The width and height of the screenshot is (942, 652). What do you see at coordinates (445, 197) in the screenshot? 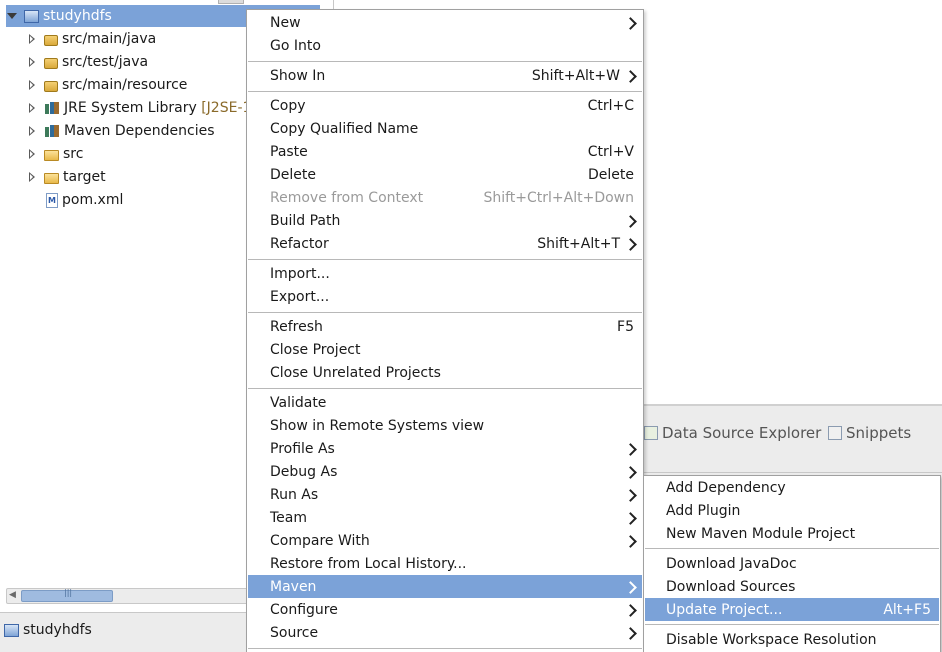
I see `menu-item-remove-from-context: Remove from Context Shift+Ctrl+Alt+Down` at bounding box center [445, 197].